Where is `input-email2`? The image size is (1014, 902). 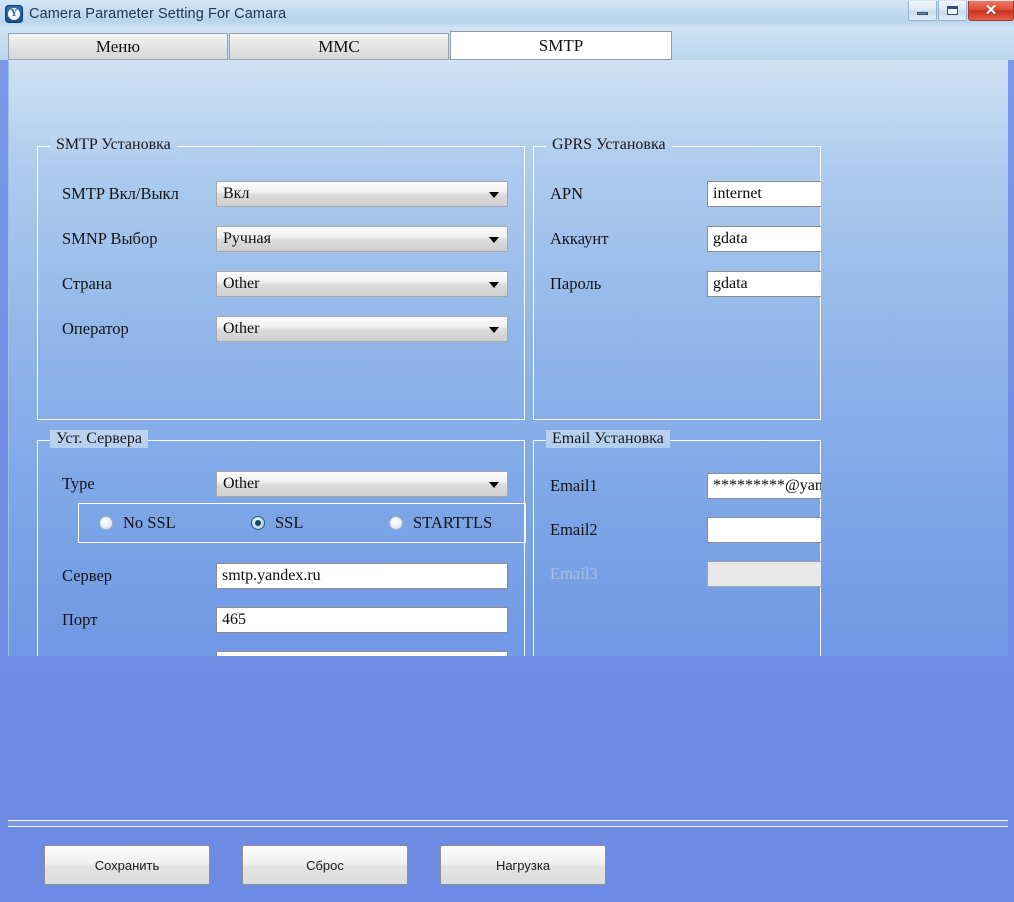 input-email2 is located at coordinates (764, 530).